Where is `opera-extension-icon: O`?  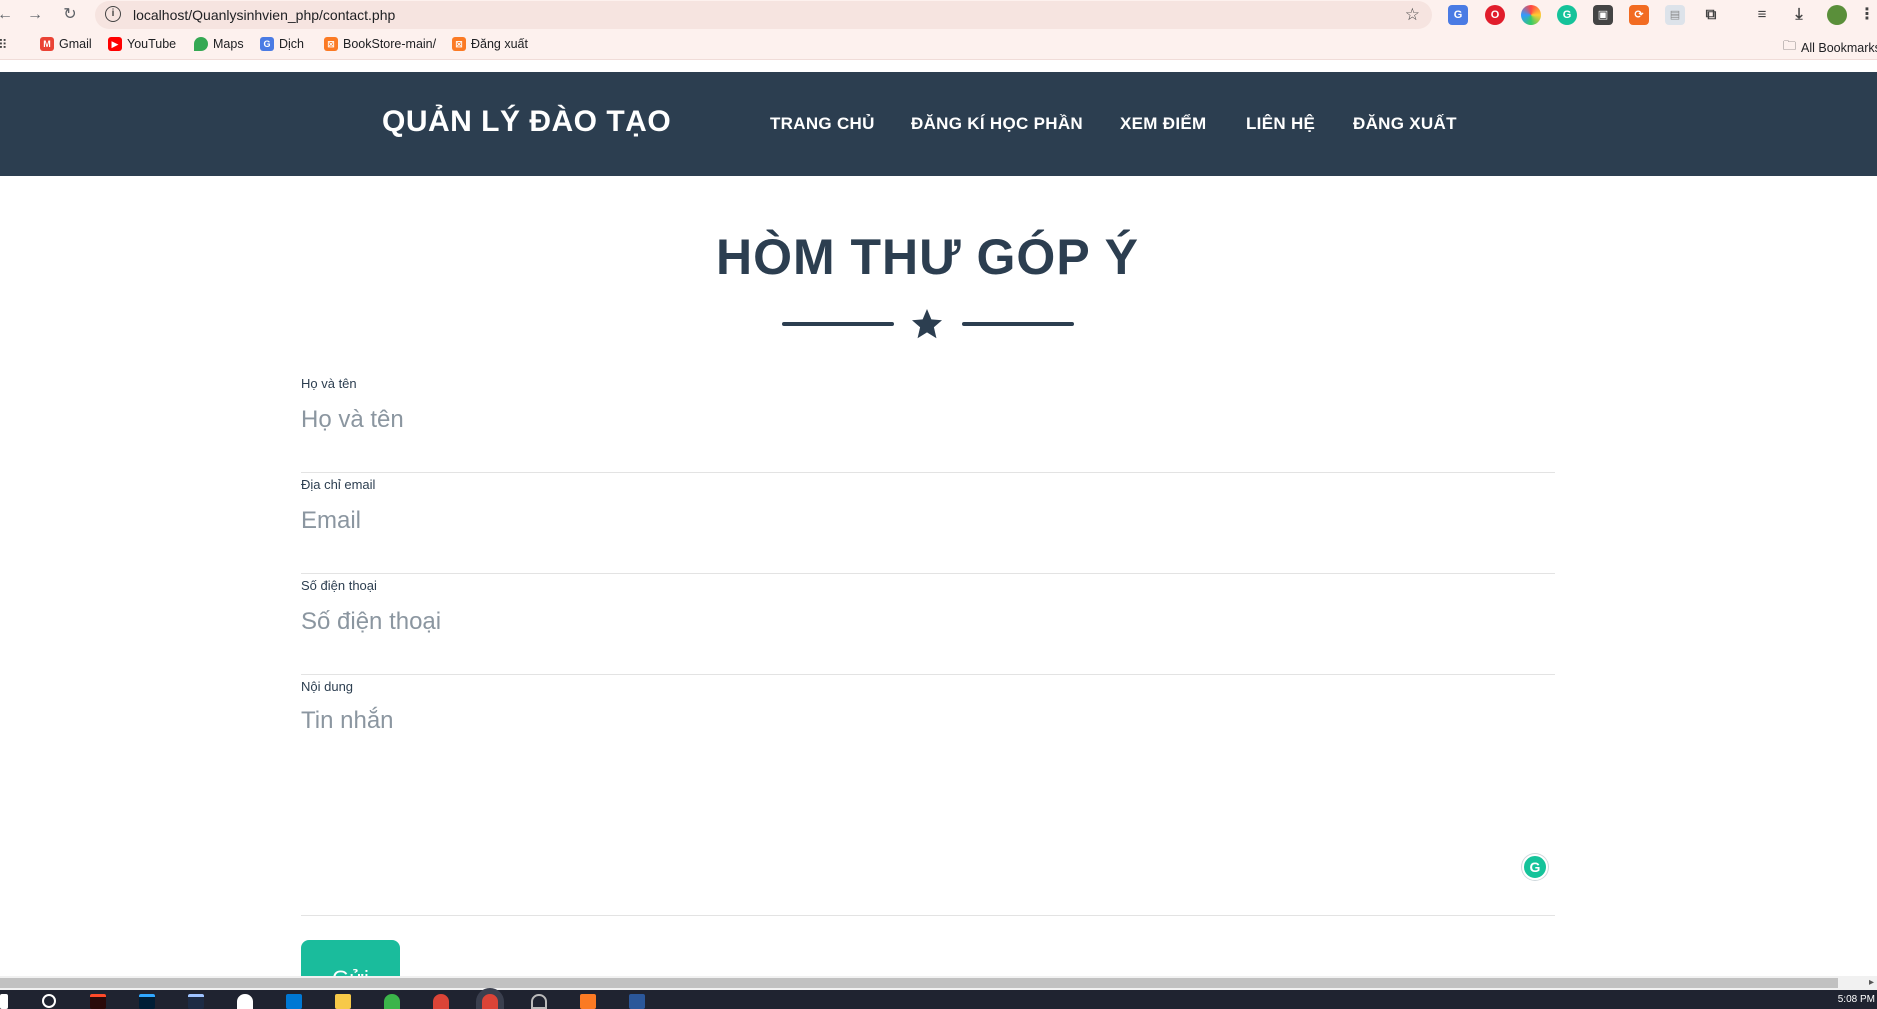 opera-extension-icon: O is located at coordinates (1495, 15).